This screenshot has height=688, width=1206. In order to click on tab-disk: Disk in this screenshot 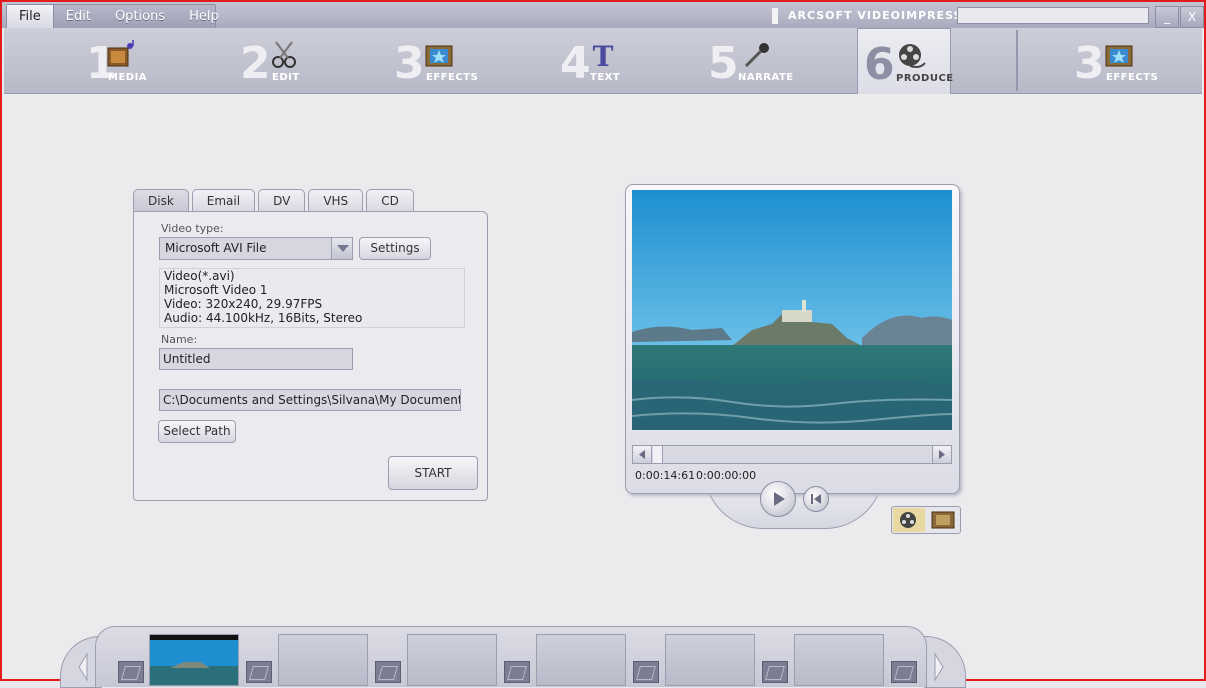, I will do `click(161, 200)`.